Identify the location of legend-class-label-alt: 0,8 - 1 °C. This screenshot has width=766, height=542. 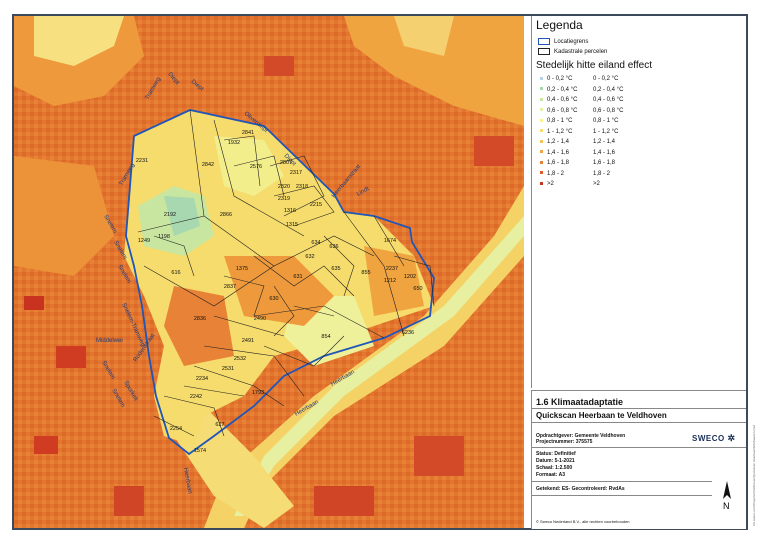
(606, 121).